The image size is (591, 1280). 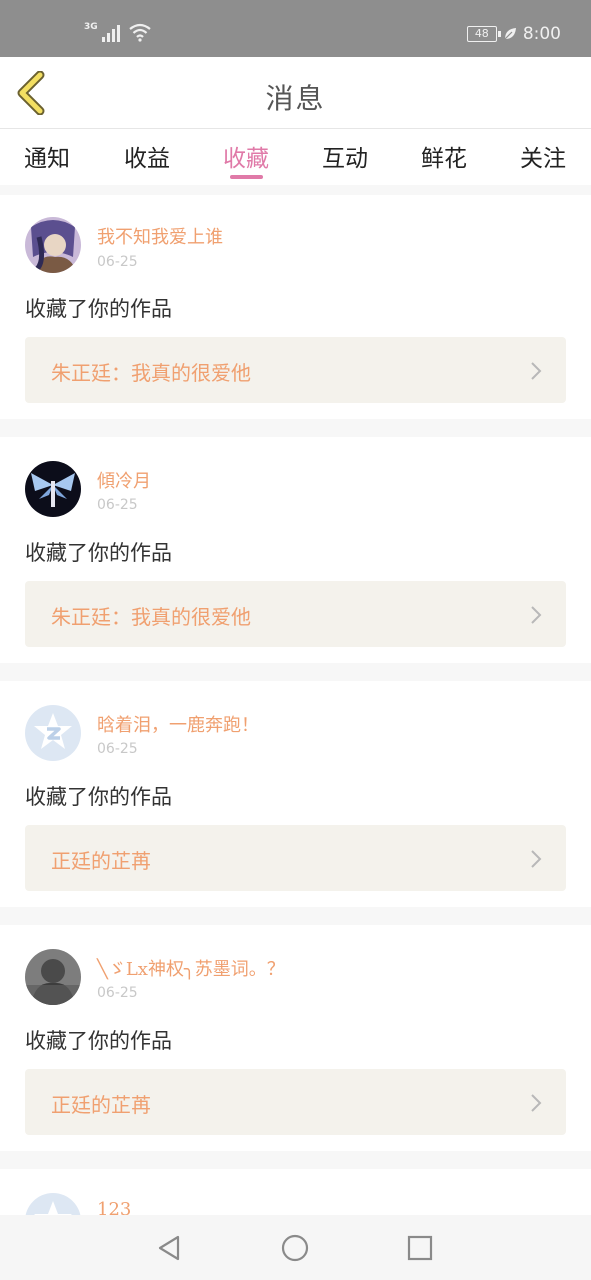 What do you see at coordinates (483, 34) in the screenshot?
I see `battery-icon: 48` at bounding box center [483, 34].